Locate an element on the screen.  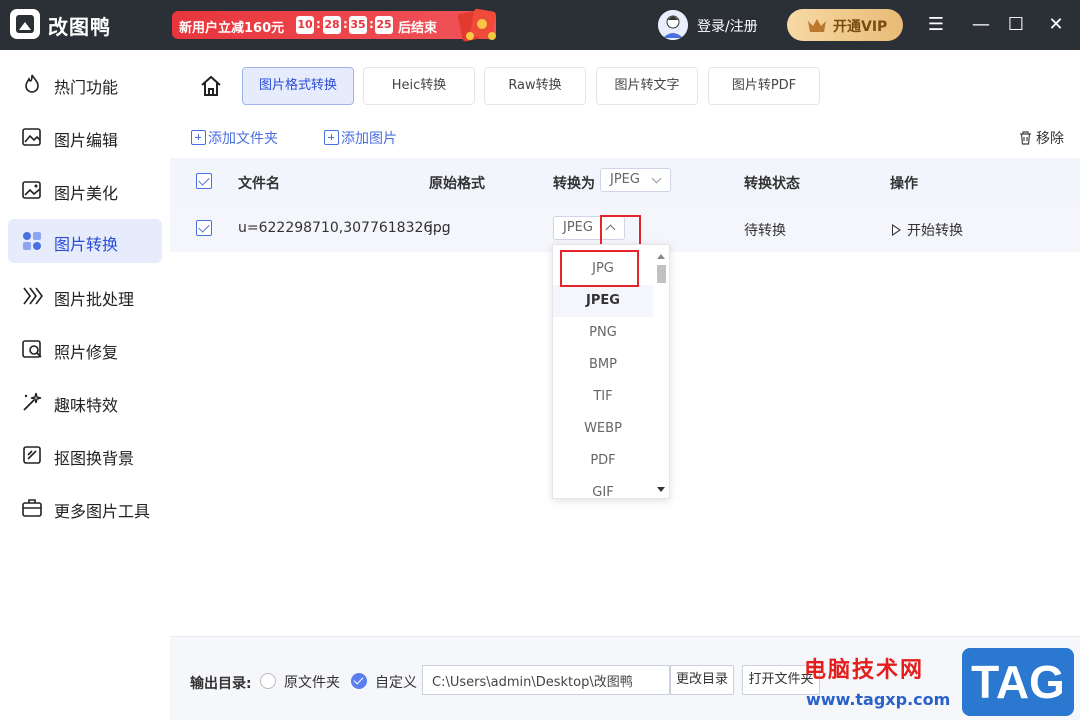
sidebar-item-label: 更多图片工具 is located at coordinates (102, 511).